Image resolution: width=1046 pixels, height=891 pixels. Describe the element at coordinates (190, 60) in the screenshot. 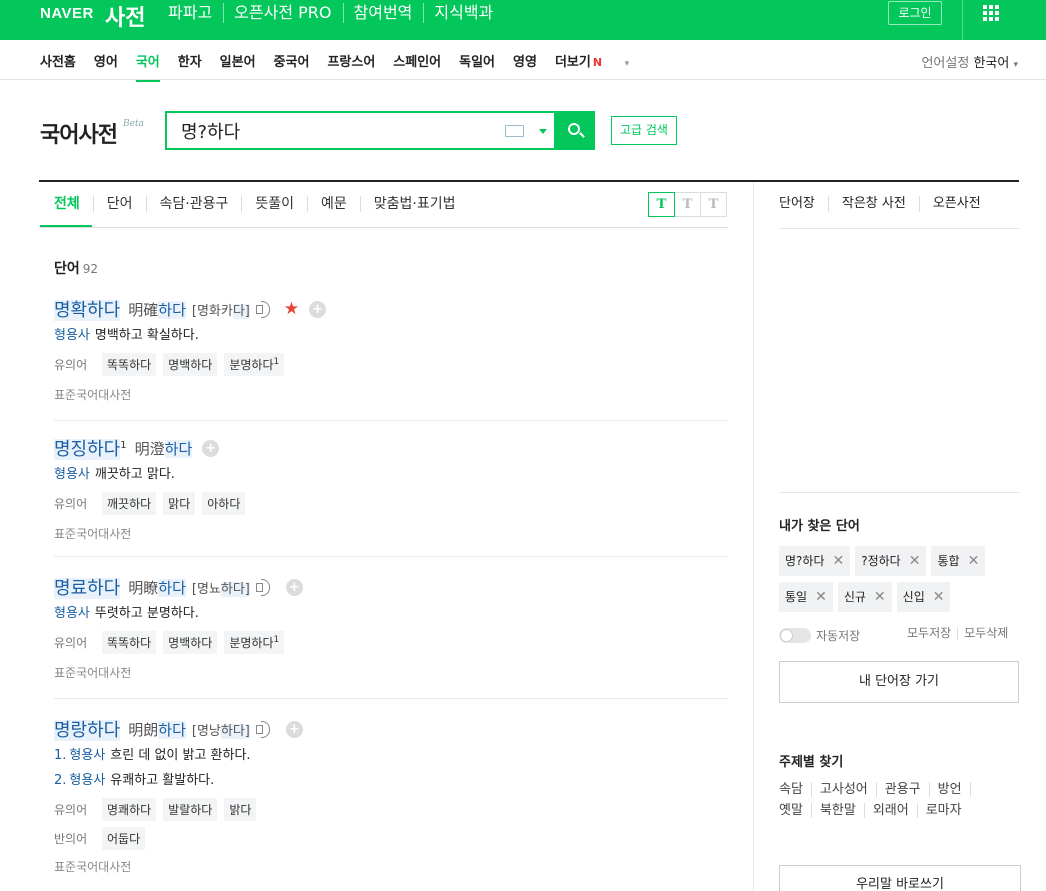

I see `lang-hanja: 한자` at that location.